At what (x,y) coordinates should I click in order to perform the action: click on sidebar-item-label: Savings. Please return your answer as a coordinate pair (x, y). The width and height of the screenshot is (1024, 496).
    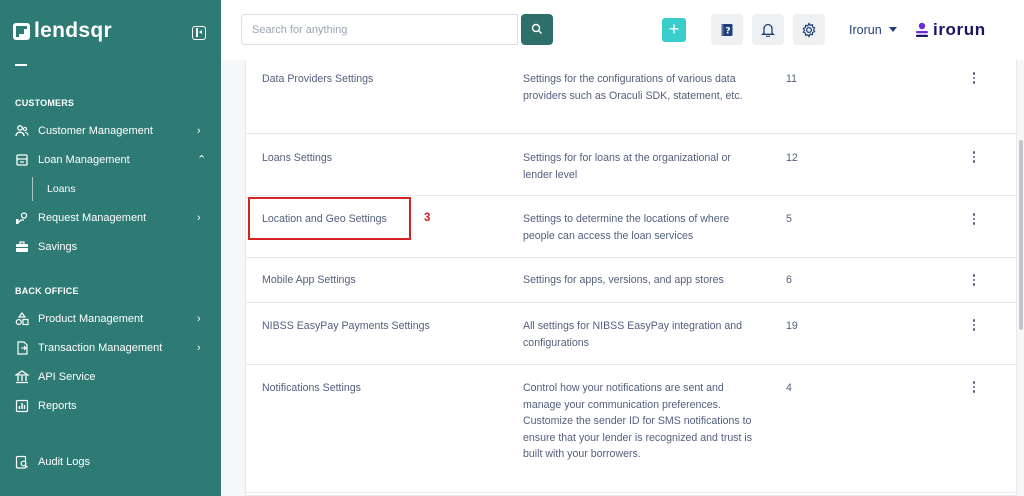
    Looking at the image, I should click on (58, 247).